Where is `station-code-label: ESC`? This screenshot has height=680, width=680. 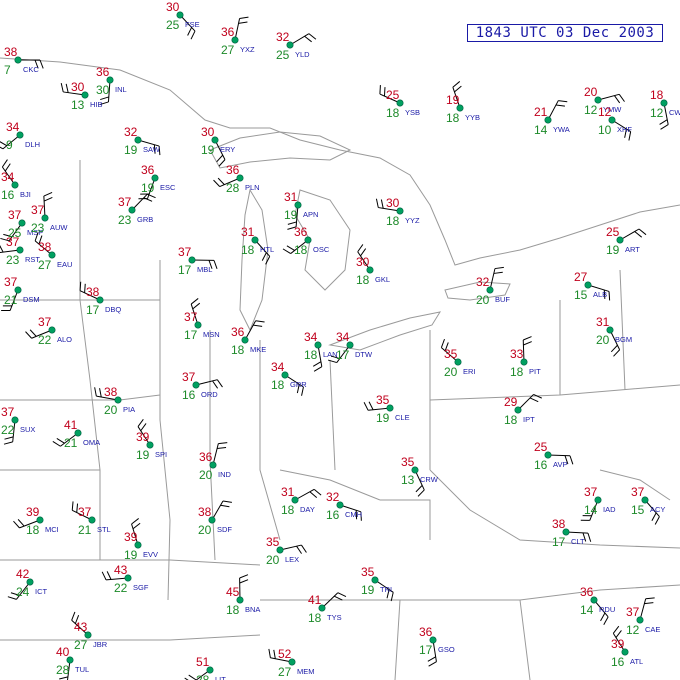
station-code-label: ESC is located at coordinates (168, 187).